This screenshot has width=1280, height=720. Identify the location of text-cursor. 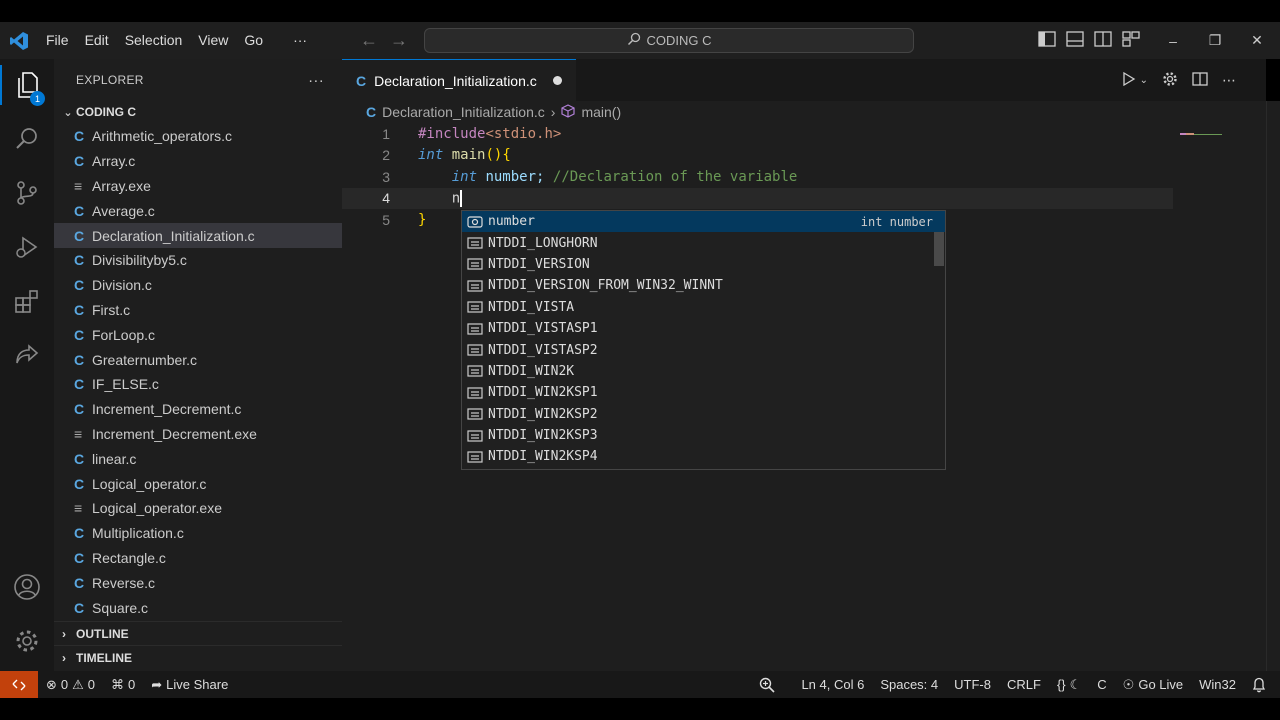
(461, 198).